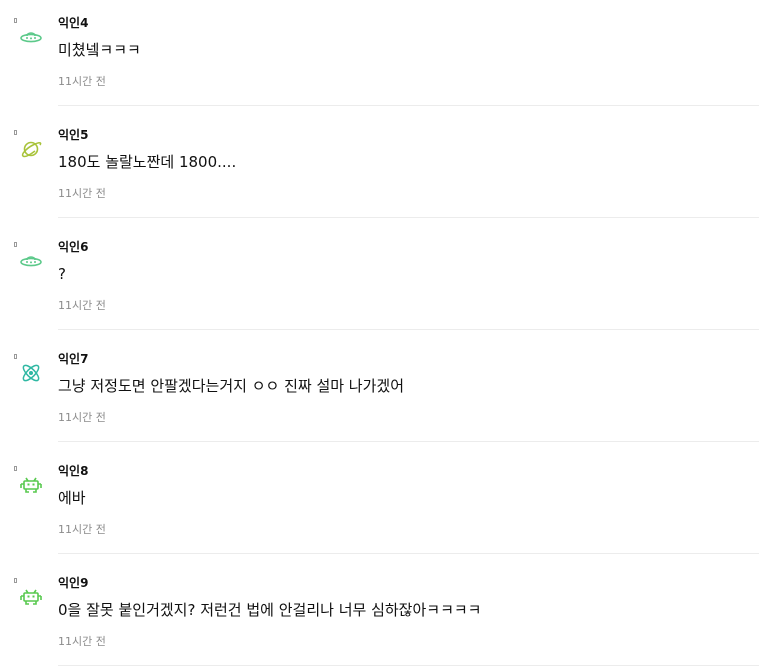 This screenshot has width=759, height=672. Describe the element at coordinates (73, 135) in the screenshot. I see `comment-author: 익인5` at that location.